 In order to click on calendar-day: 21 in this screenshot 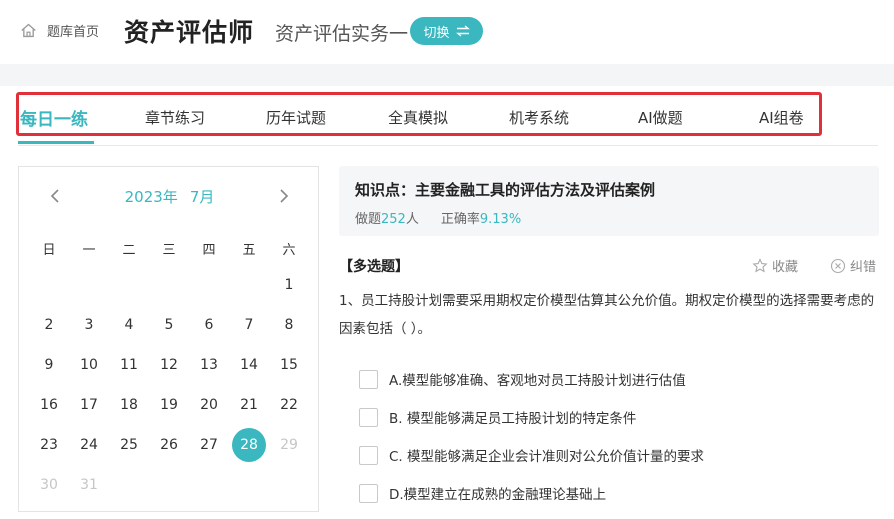, I will do `click(249, 405)`.